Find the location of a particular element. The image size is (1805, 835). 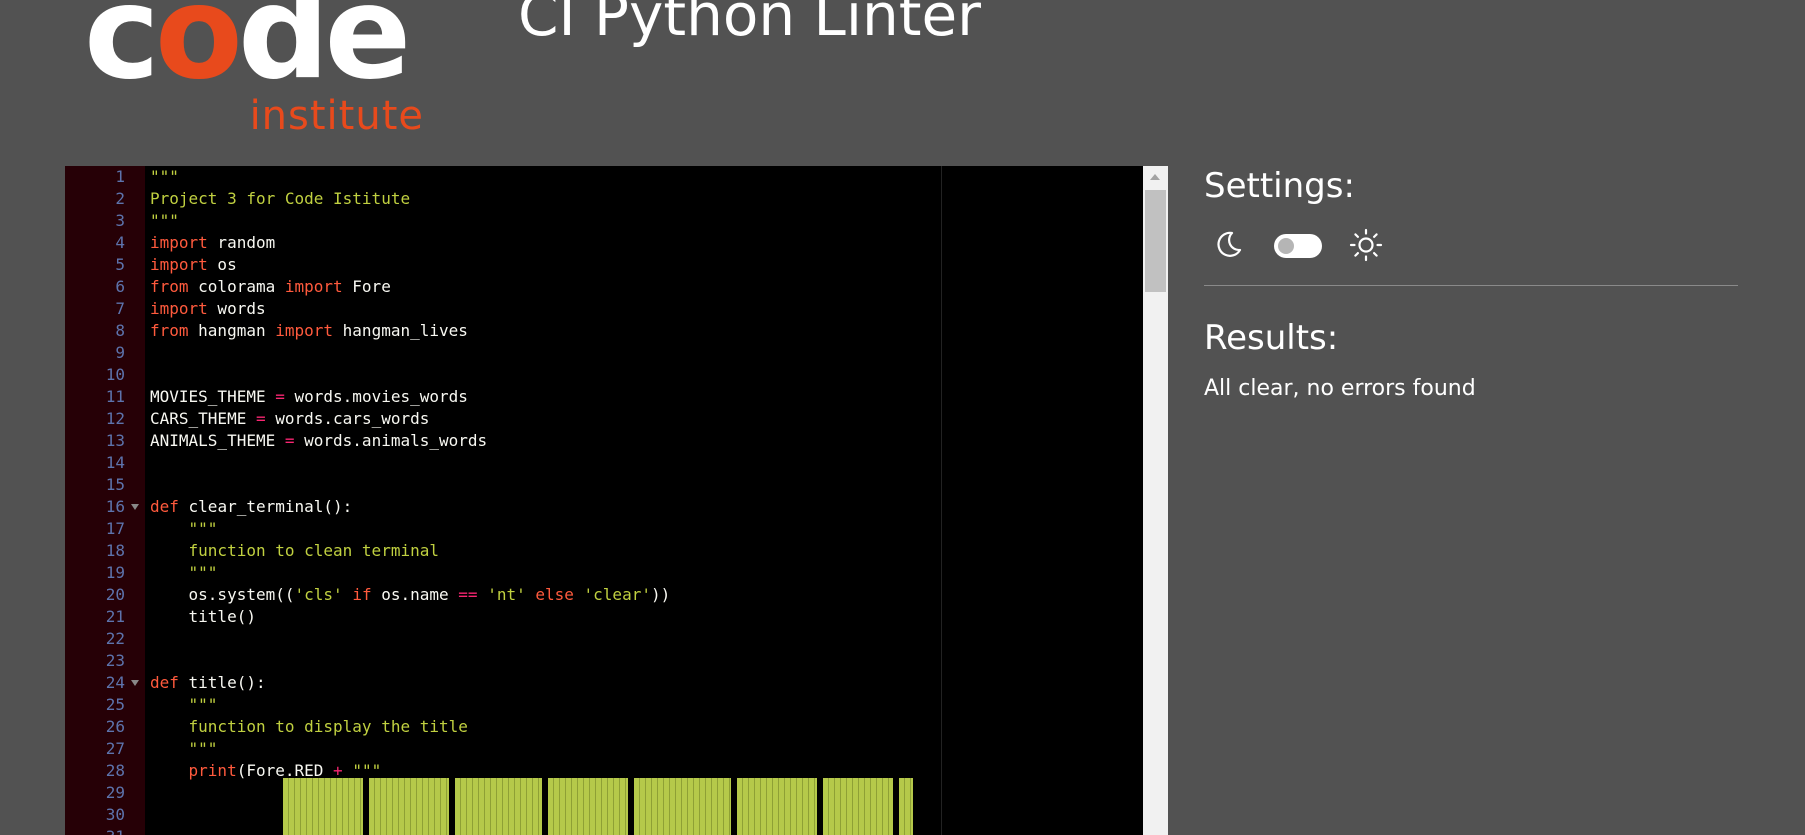

code-line: 12 CARS_THEME = words.cars_words is located at coordinates (604, 419).